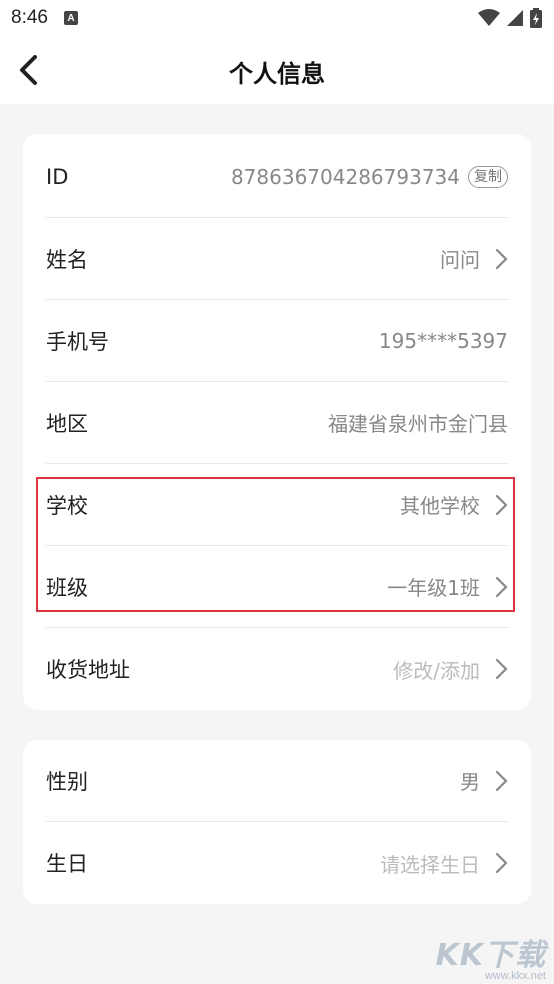 This screenshot has width=554, height=984. Describe the element at coordinates (67, 505) in the screenshot. I see `school-label: 学校` at that location.